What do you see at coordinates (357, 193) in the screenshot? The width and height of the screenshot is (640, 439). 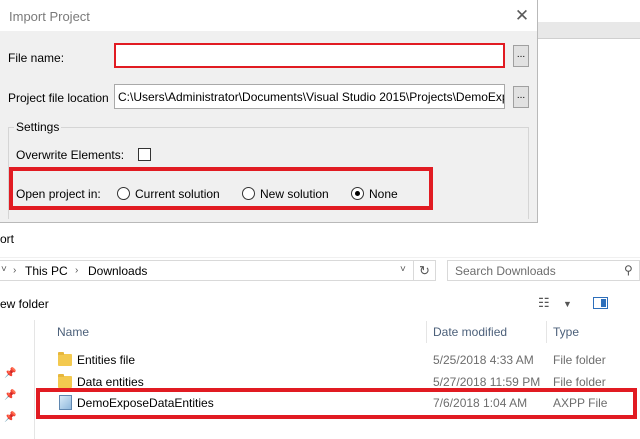 I see `radio-none` at bounding box center [357, 193].